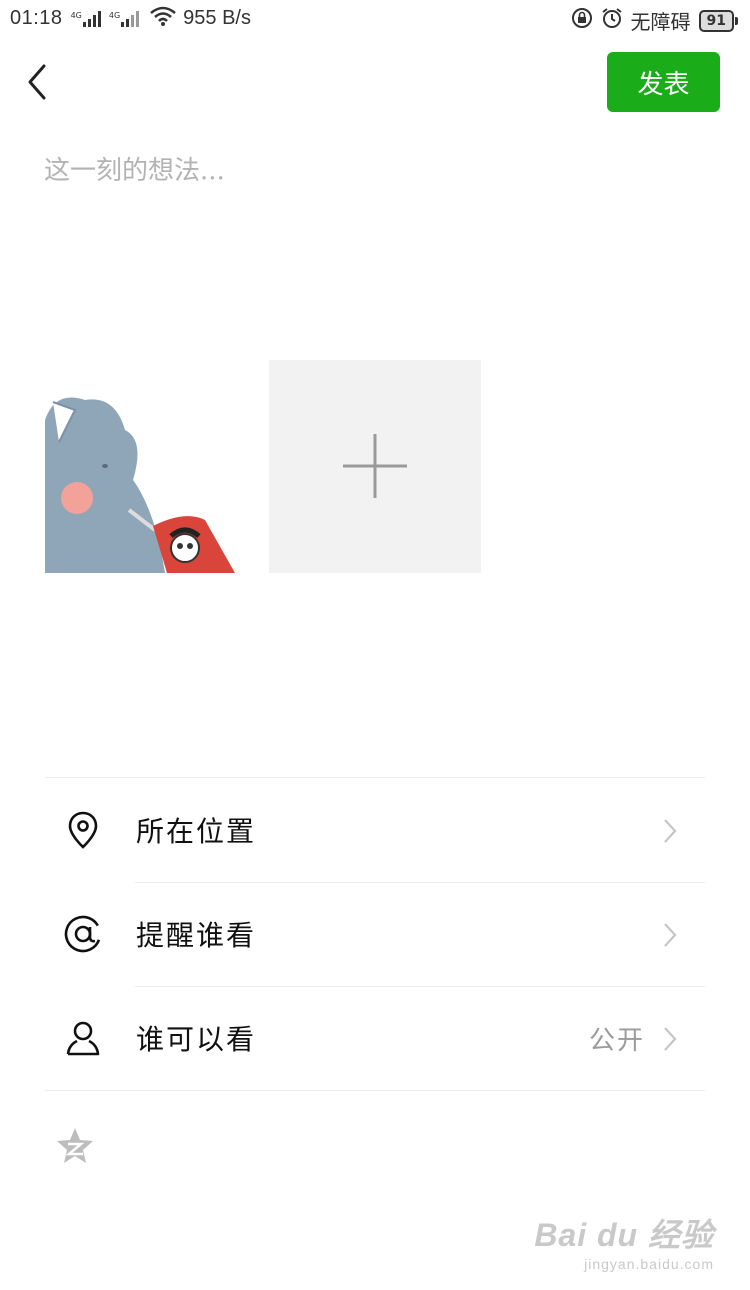  I want to click on plus-icon, so click(375, 466).